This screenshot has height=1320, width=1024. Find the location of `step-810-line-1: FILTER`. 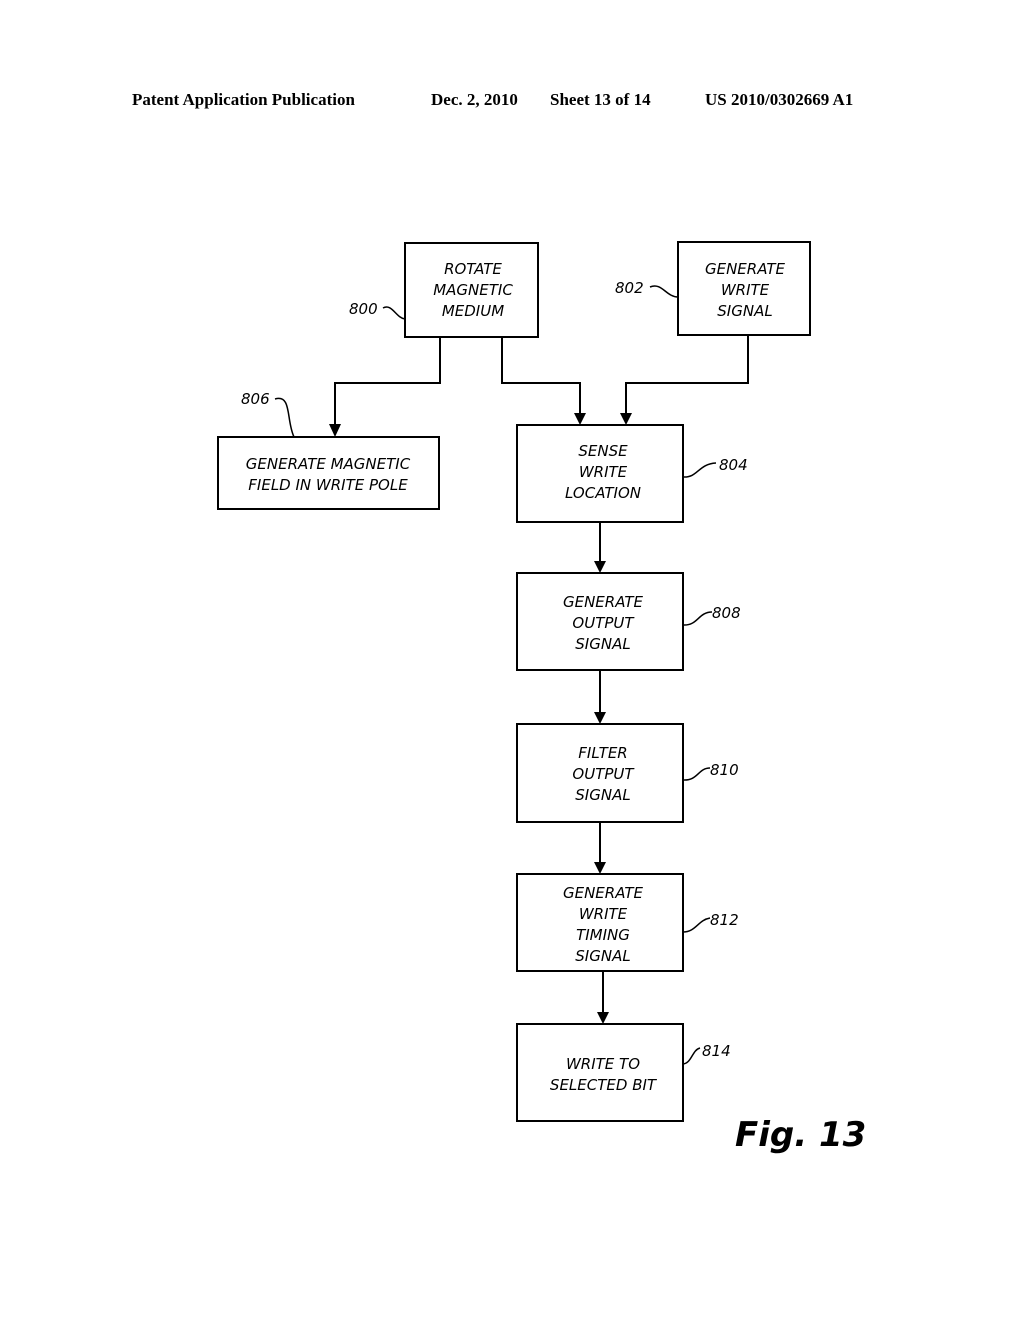

step-810-line-1: FILTER is located at coordinates (602, 753).